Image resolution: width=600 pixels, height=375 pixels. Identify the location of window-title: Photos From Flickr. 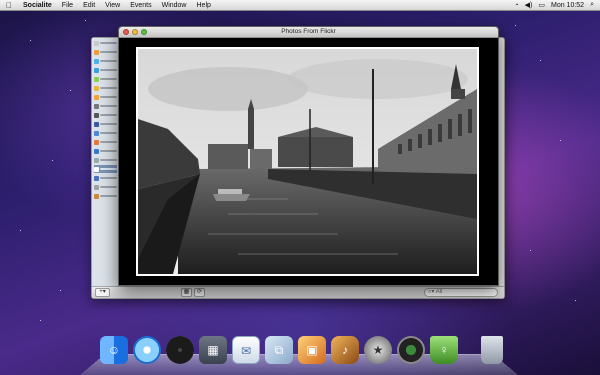
(308, 31).